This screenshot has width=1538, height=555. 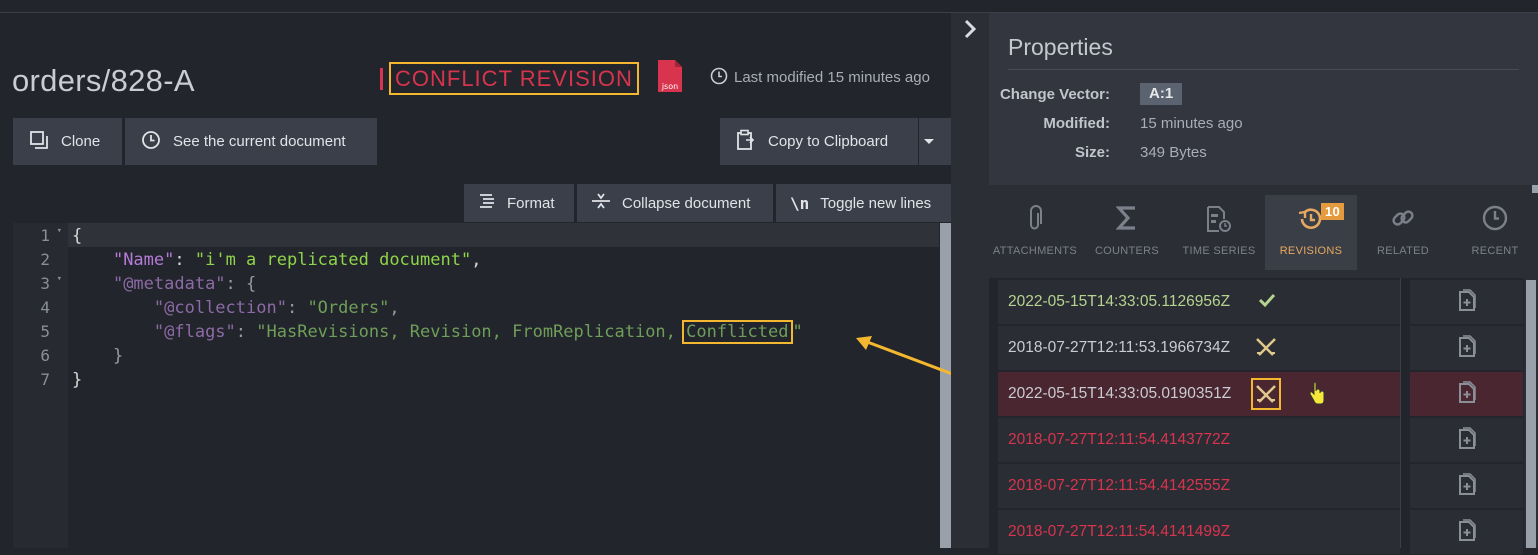 I want to click on last-modified: Last modified 15 minutes ago, so click(x=820, y=78).